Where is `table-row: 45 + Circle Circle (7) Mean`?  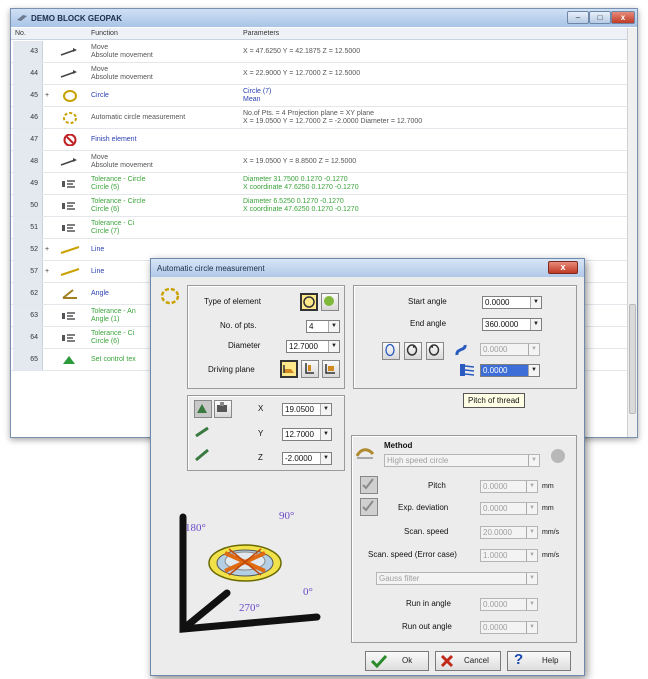 table-row: 45 + Circle Circle (7) Mean is located at coordinates (319, 96).